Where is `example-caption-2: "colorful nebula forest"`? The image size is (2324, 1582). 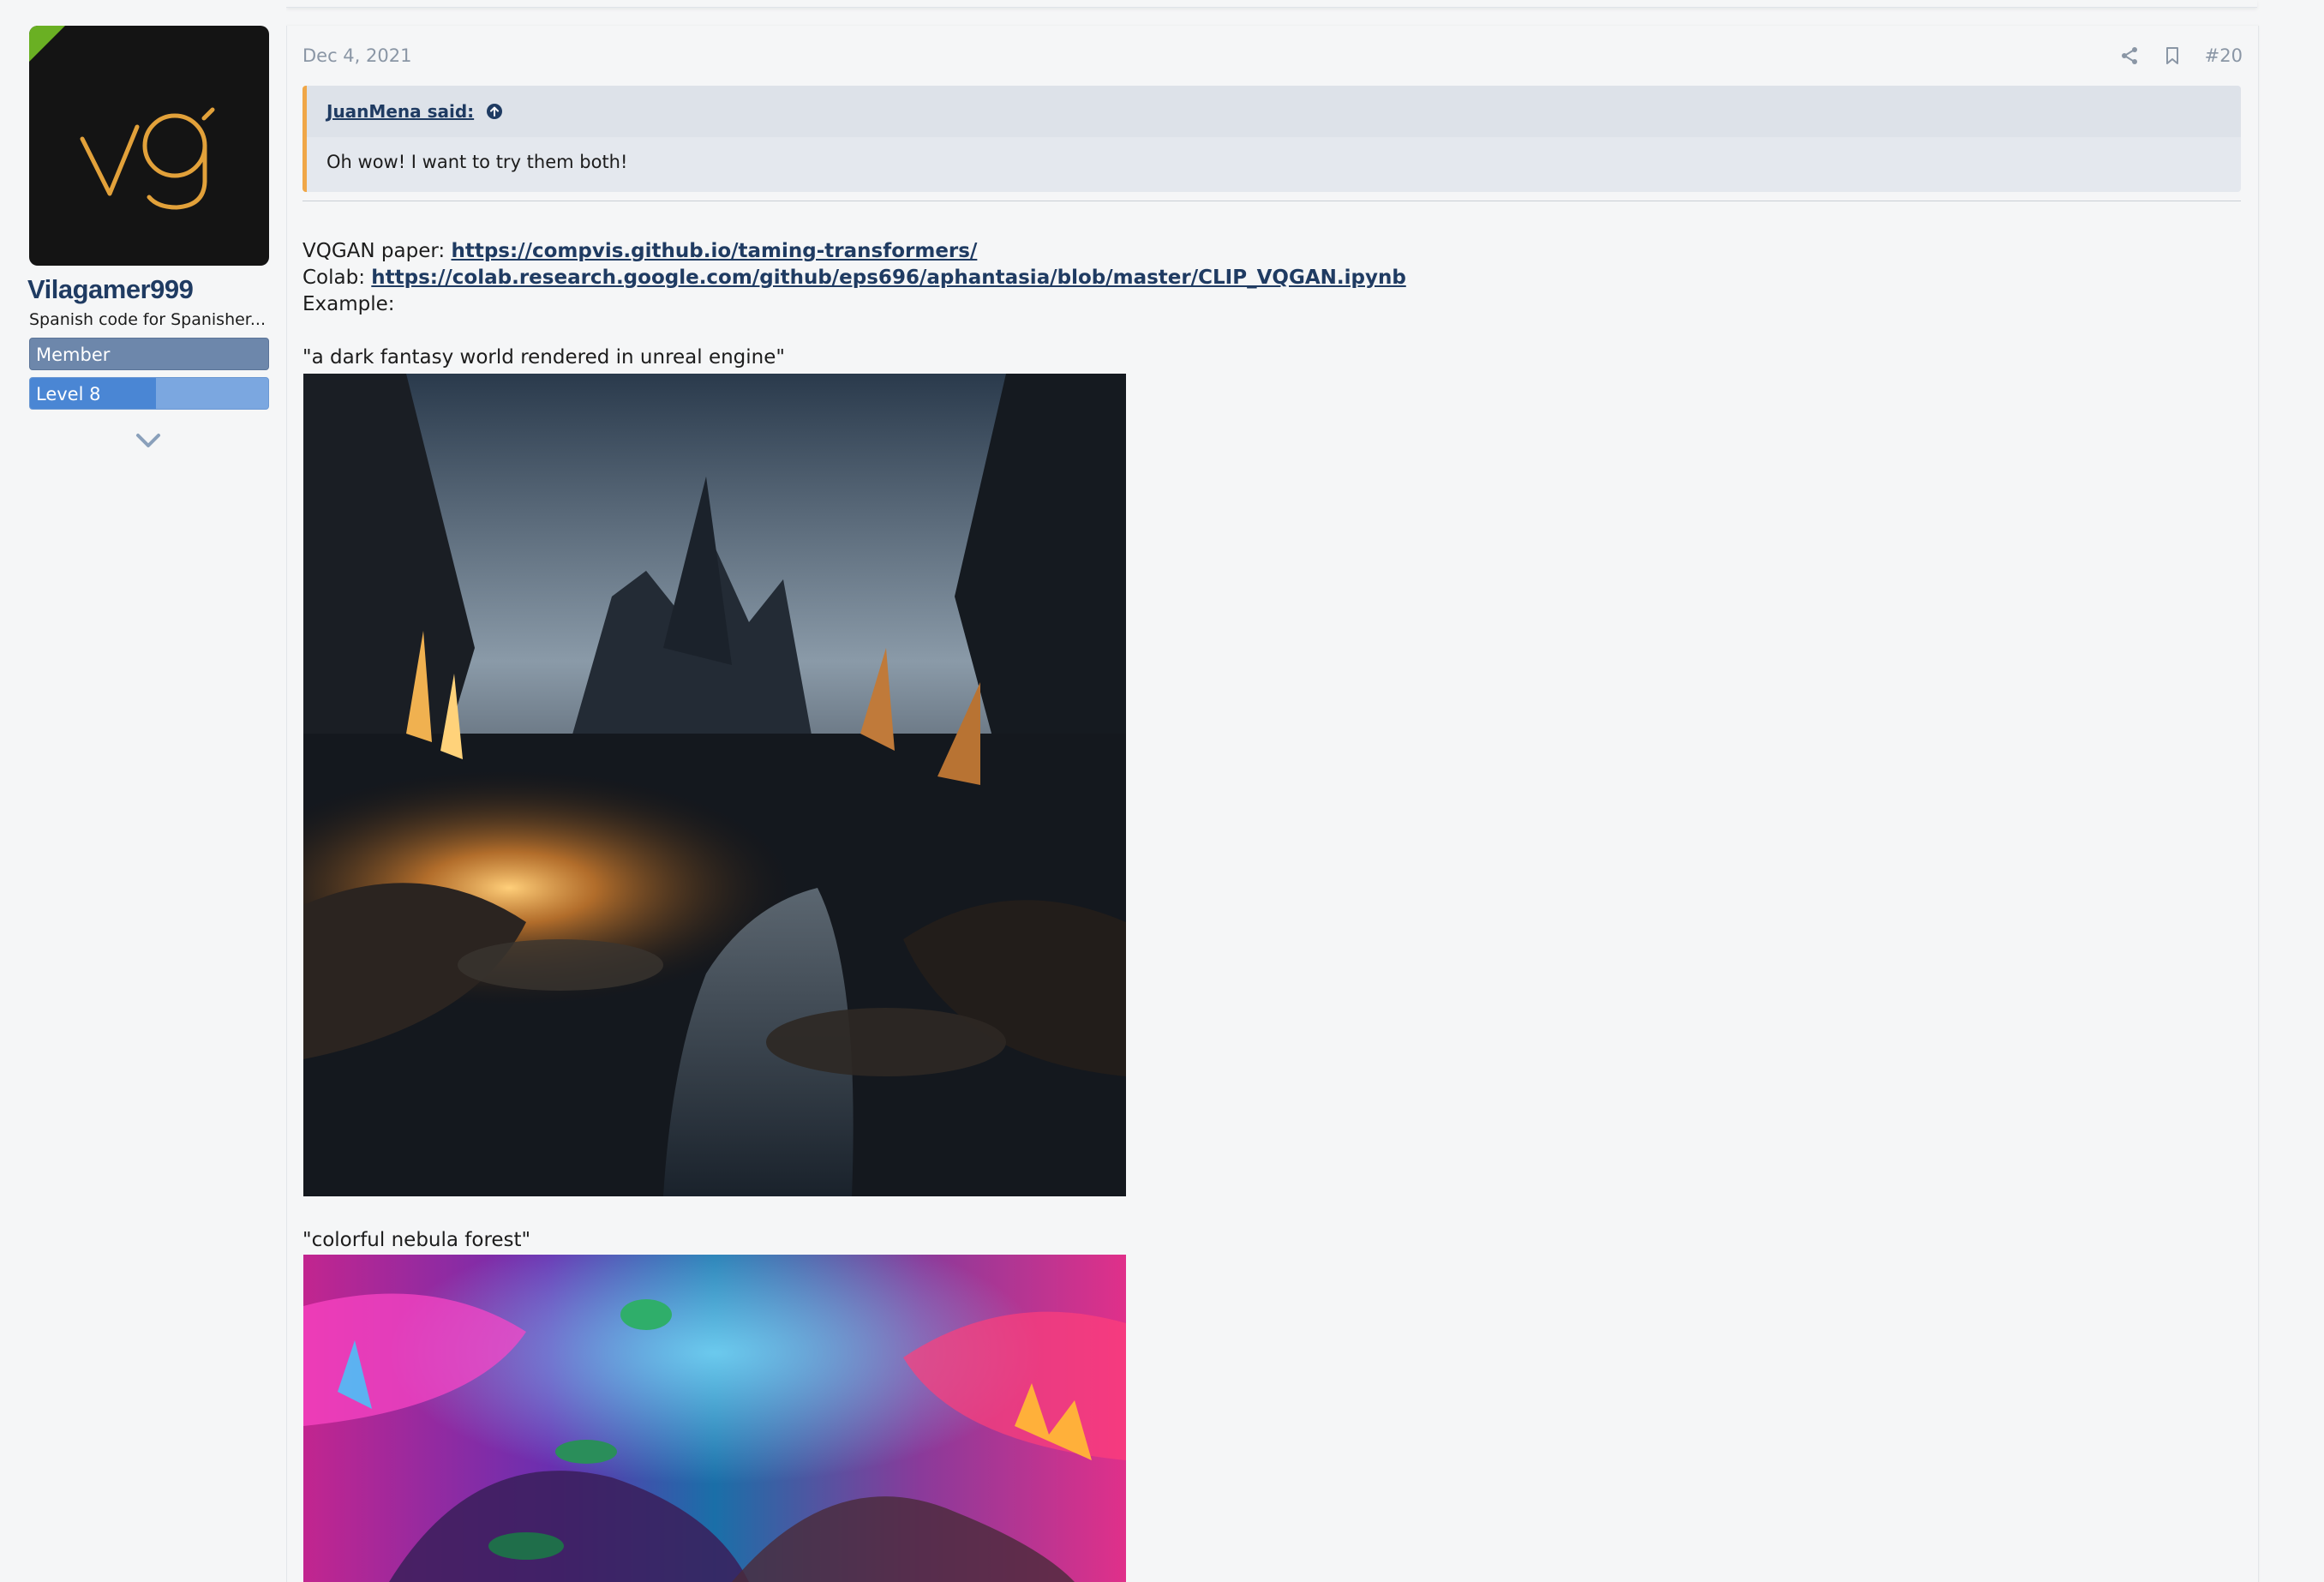
example-caption-2: "colorful nebula forest" is located at coordinates (417, 1240).